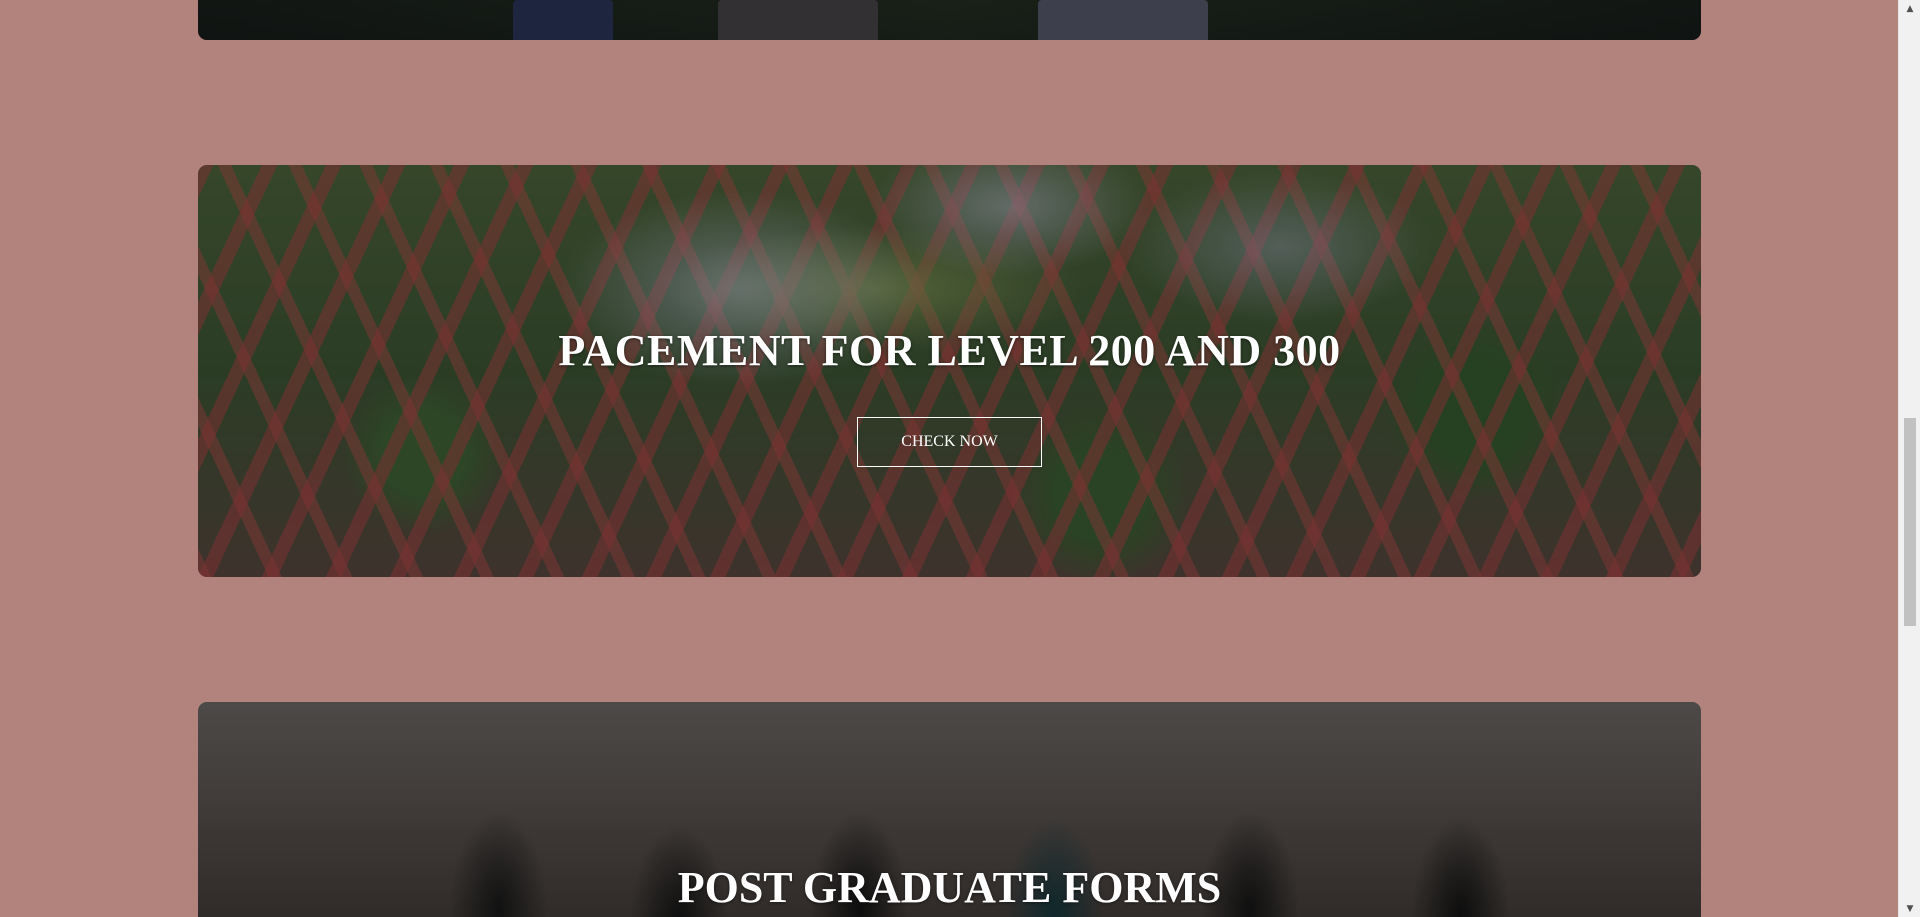 The width and height of the screenshot is (1920, 917). Describe the element at coordinates (1909, 8) in the screenshot. I see `scroll-up-arrow-icon: ▲` at that location.